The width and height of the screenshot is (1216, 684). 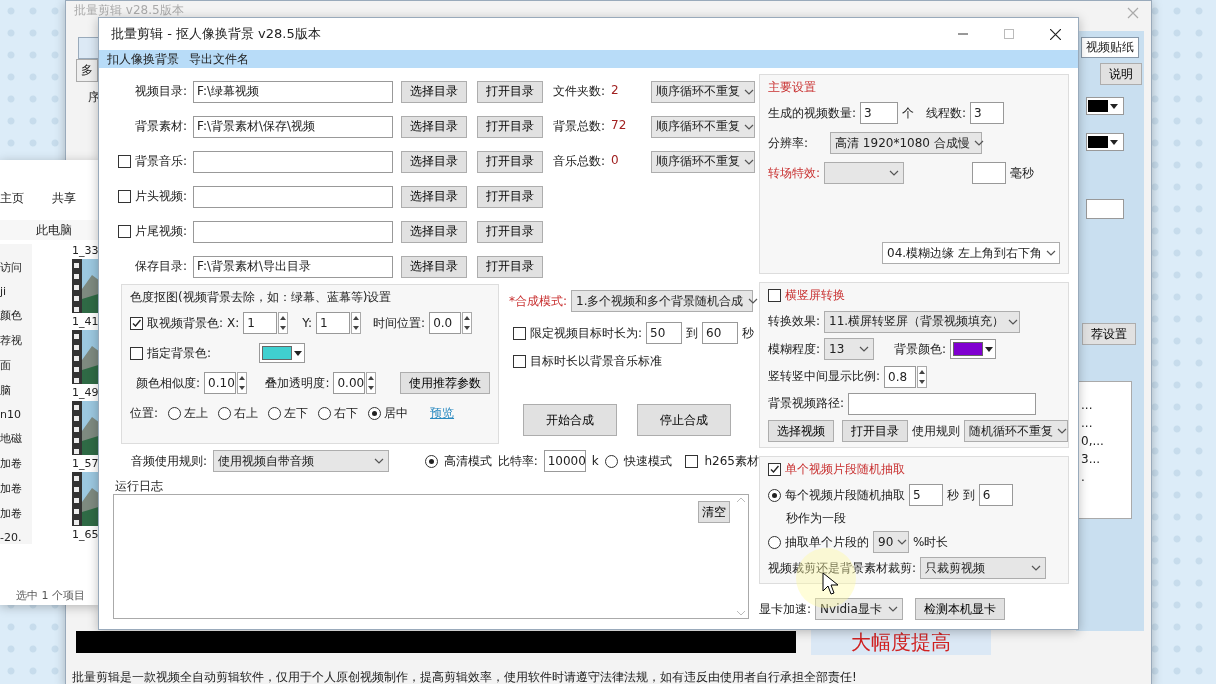 I want to click on recommend-button: 使用推荐参数, so click(x=445, y=383).